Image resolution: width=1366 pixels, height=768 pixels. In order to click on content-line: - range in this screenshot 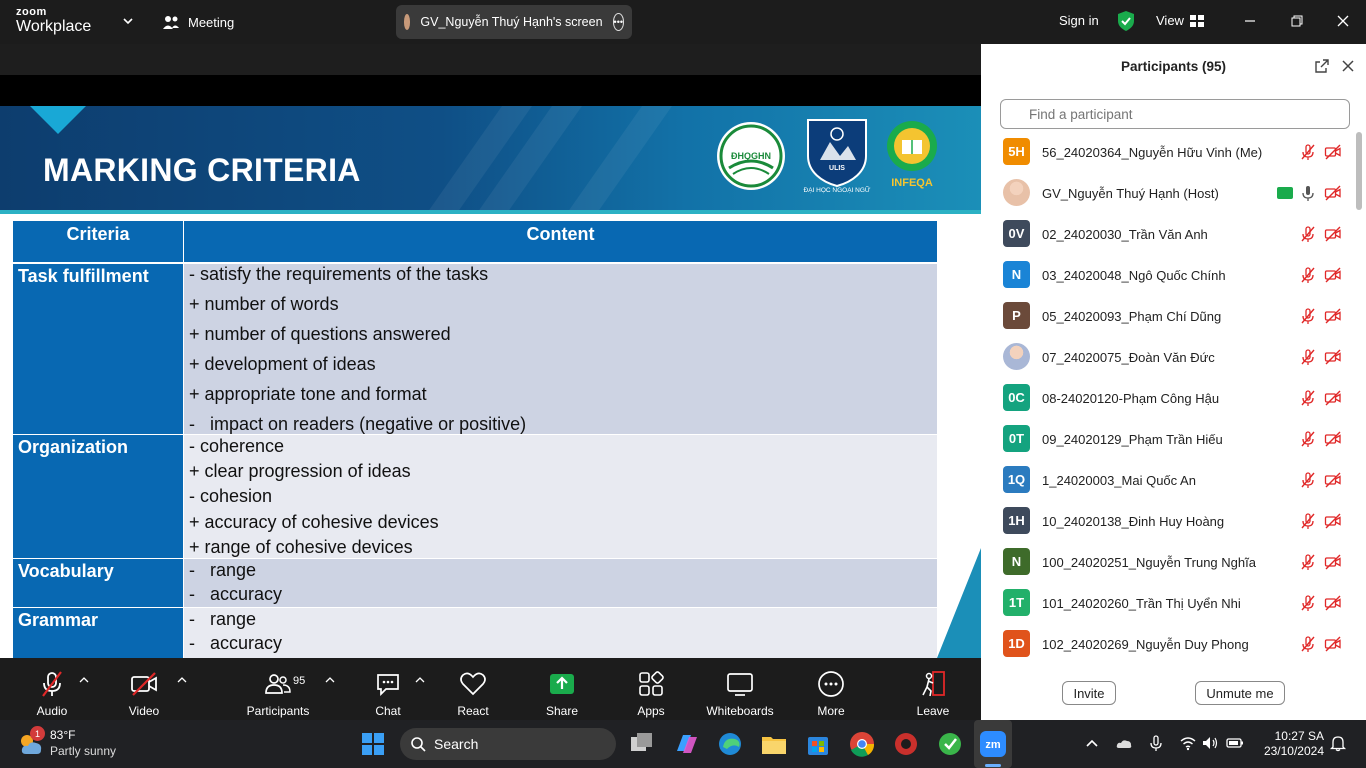, I will do `click(223, 619)`.